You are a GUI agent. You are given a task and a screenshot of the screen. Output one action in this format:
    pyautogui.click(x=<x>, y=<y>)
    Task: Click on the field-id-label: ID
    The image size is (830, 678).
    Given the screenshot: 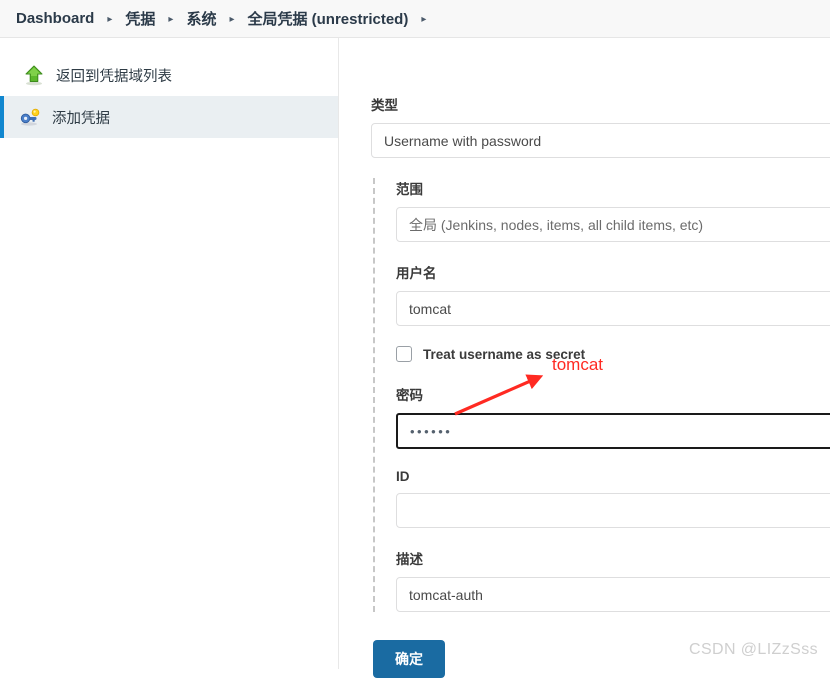 What is the action you would take?
    pyautogui.click(x=403, y=476)
    